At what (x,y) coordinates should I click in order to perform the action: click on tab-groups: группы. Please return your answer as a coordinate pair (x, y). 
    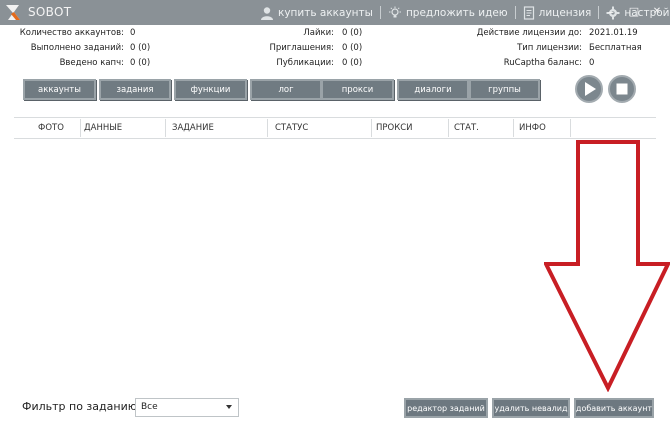
    Looking at the image, I should click on (504, 89).